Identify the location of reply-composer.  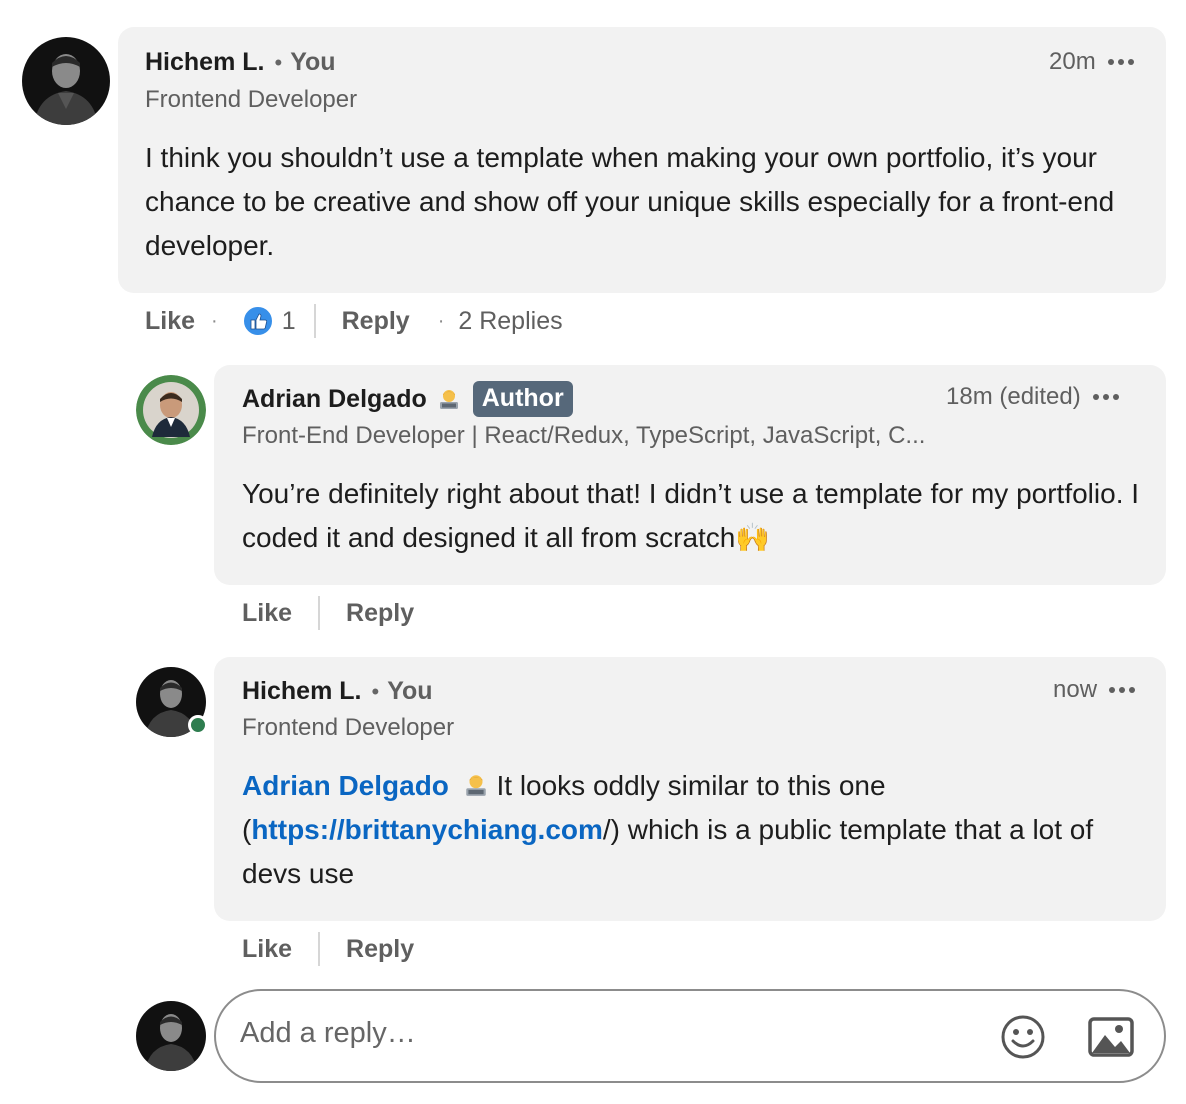
(690, 1036).